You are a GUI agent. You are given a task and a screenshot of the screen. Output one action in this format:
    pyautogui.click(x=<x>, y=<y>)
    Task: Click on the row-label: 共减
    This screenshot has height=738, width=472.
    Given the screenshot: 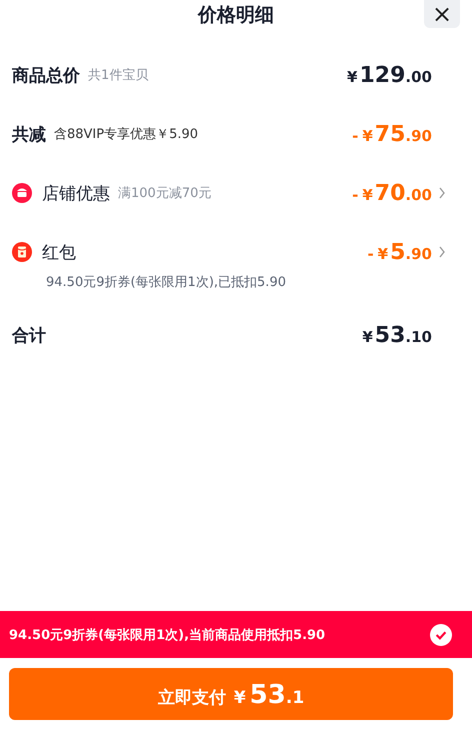 What is the action you would take?
    pyautogui.click(x=29, y=135)
    